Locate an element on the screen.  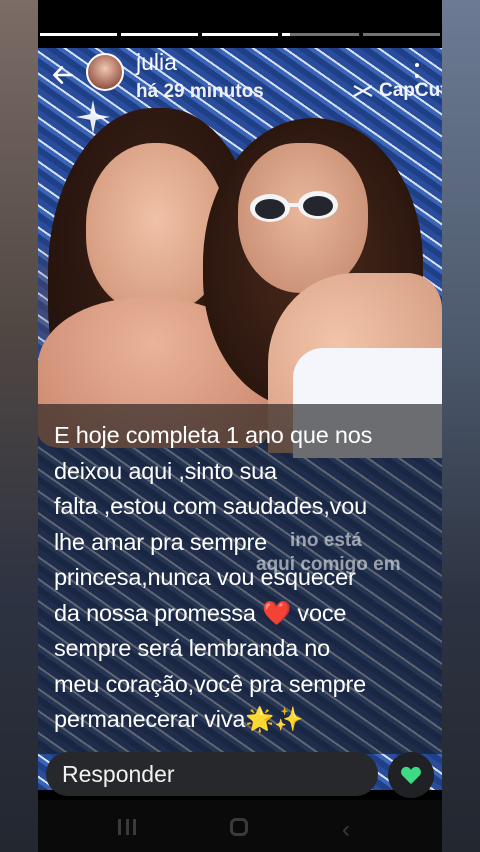
heart-icon is located at coordinates (411, 775).